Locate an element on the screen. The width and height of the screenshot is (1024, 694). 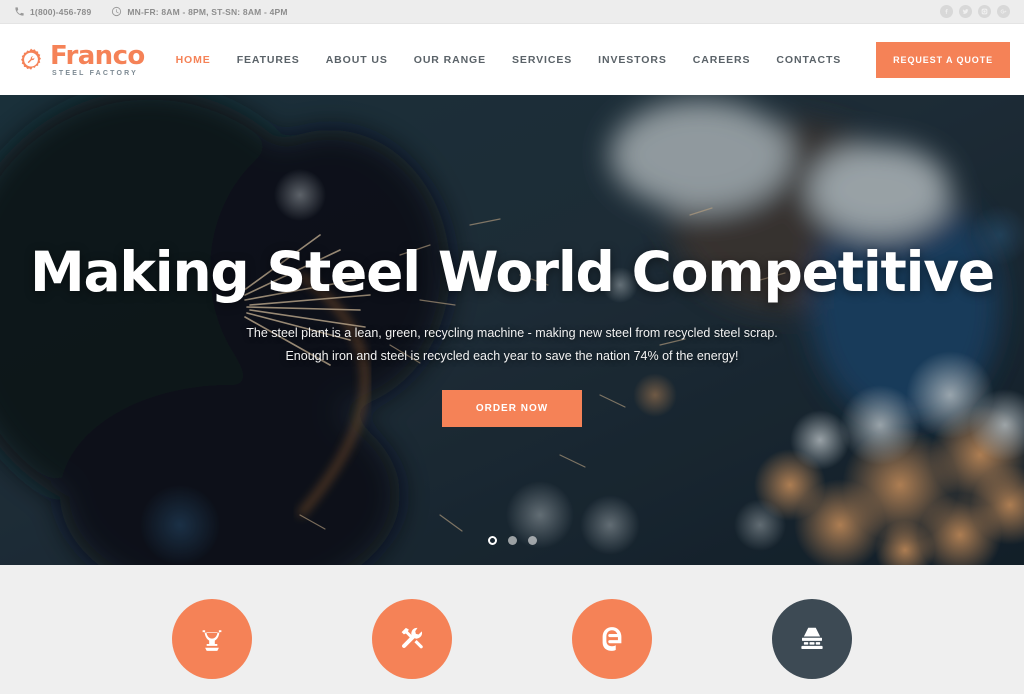
nav-item-investors: INVESTORS is located at coordinates (632, 60).